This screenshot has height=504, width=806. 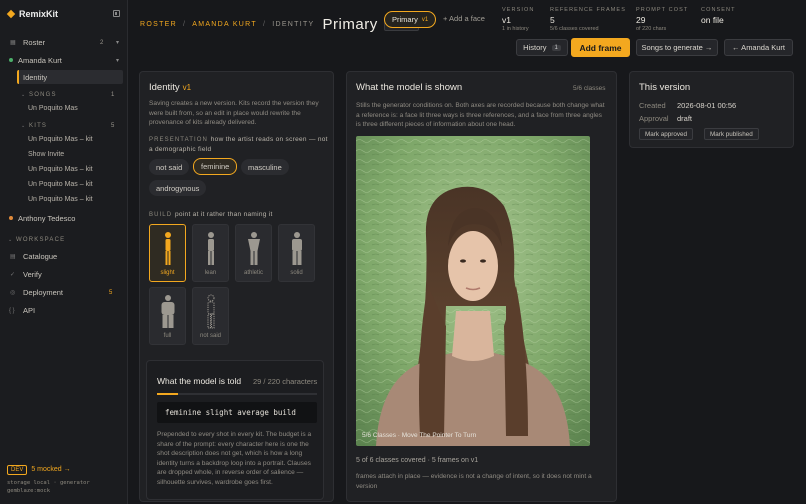 I want to click on build-option-full: full, so click(x=167, y=316).